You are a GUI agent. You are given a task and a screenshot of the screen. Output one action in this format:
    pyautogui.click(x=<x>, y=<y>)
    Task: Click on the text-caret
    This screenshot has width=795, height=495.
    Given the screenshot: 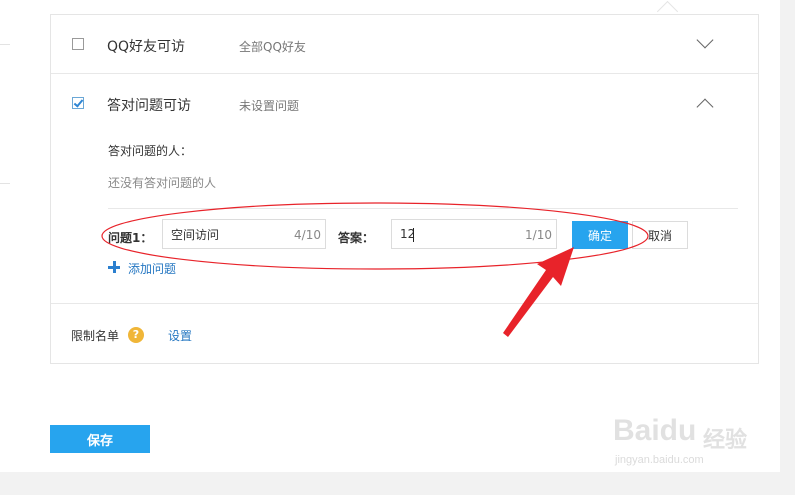 What is the action you would take?
    pyautogui.click(x=413, y=235)
    